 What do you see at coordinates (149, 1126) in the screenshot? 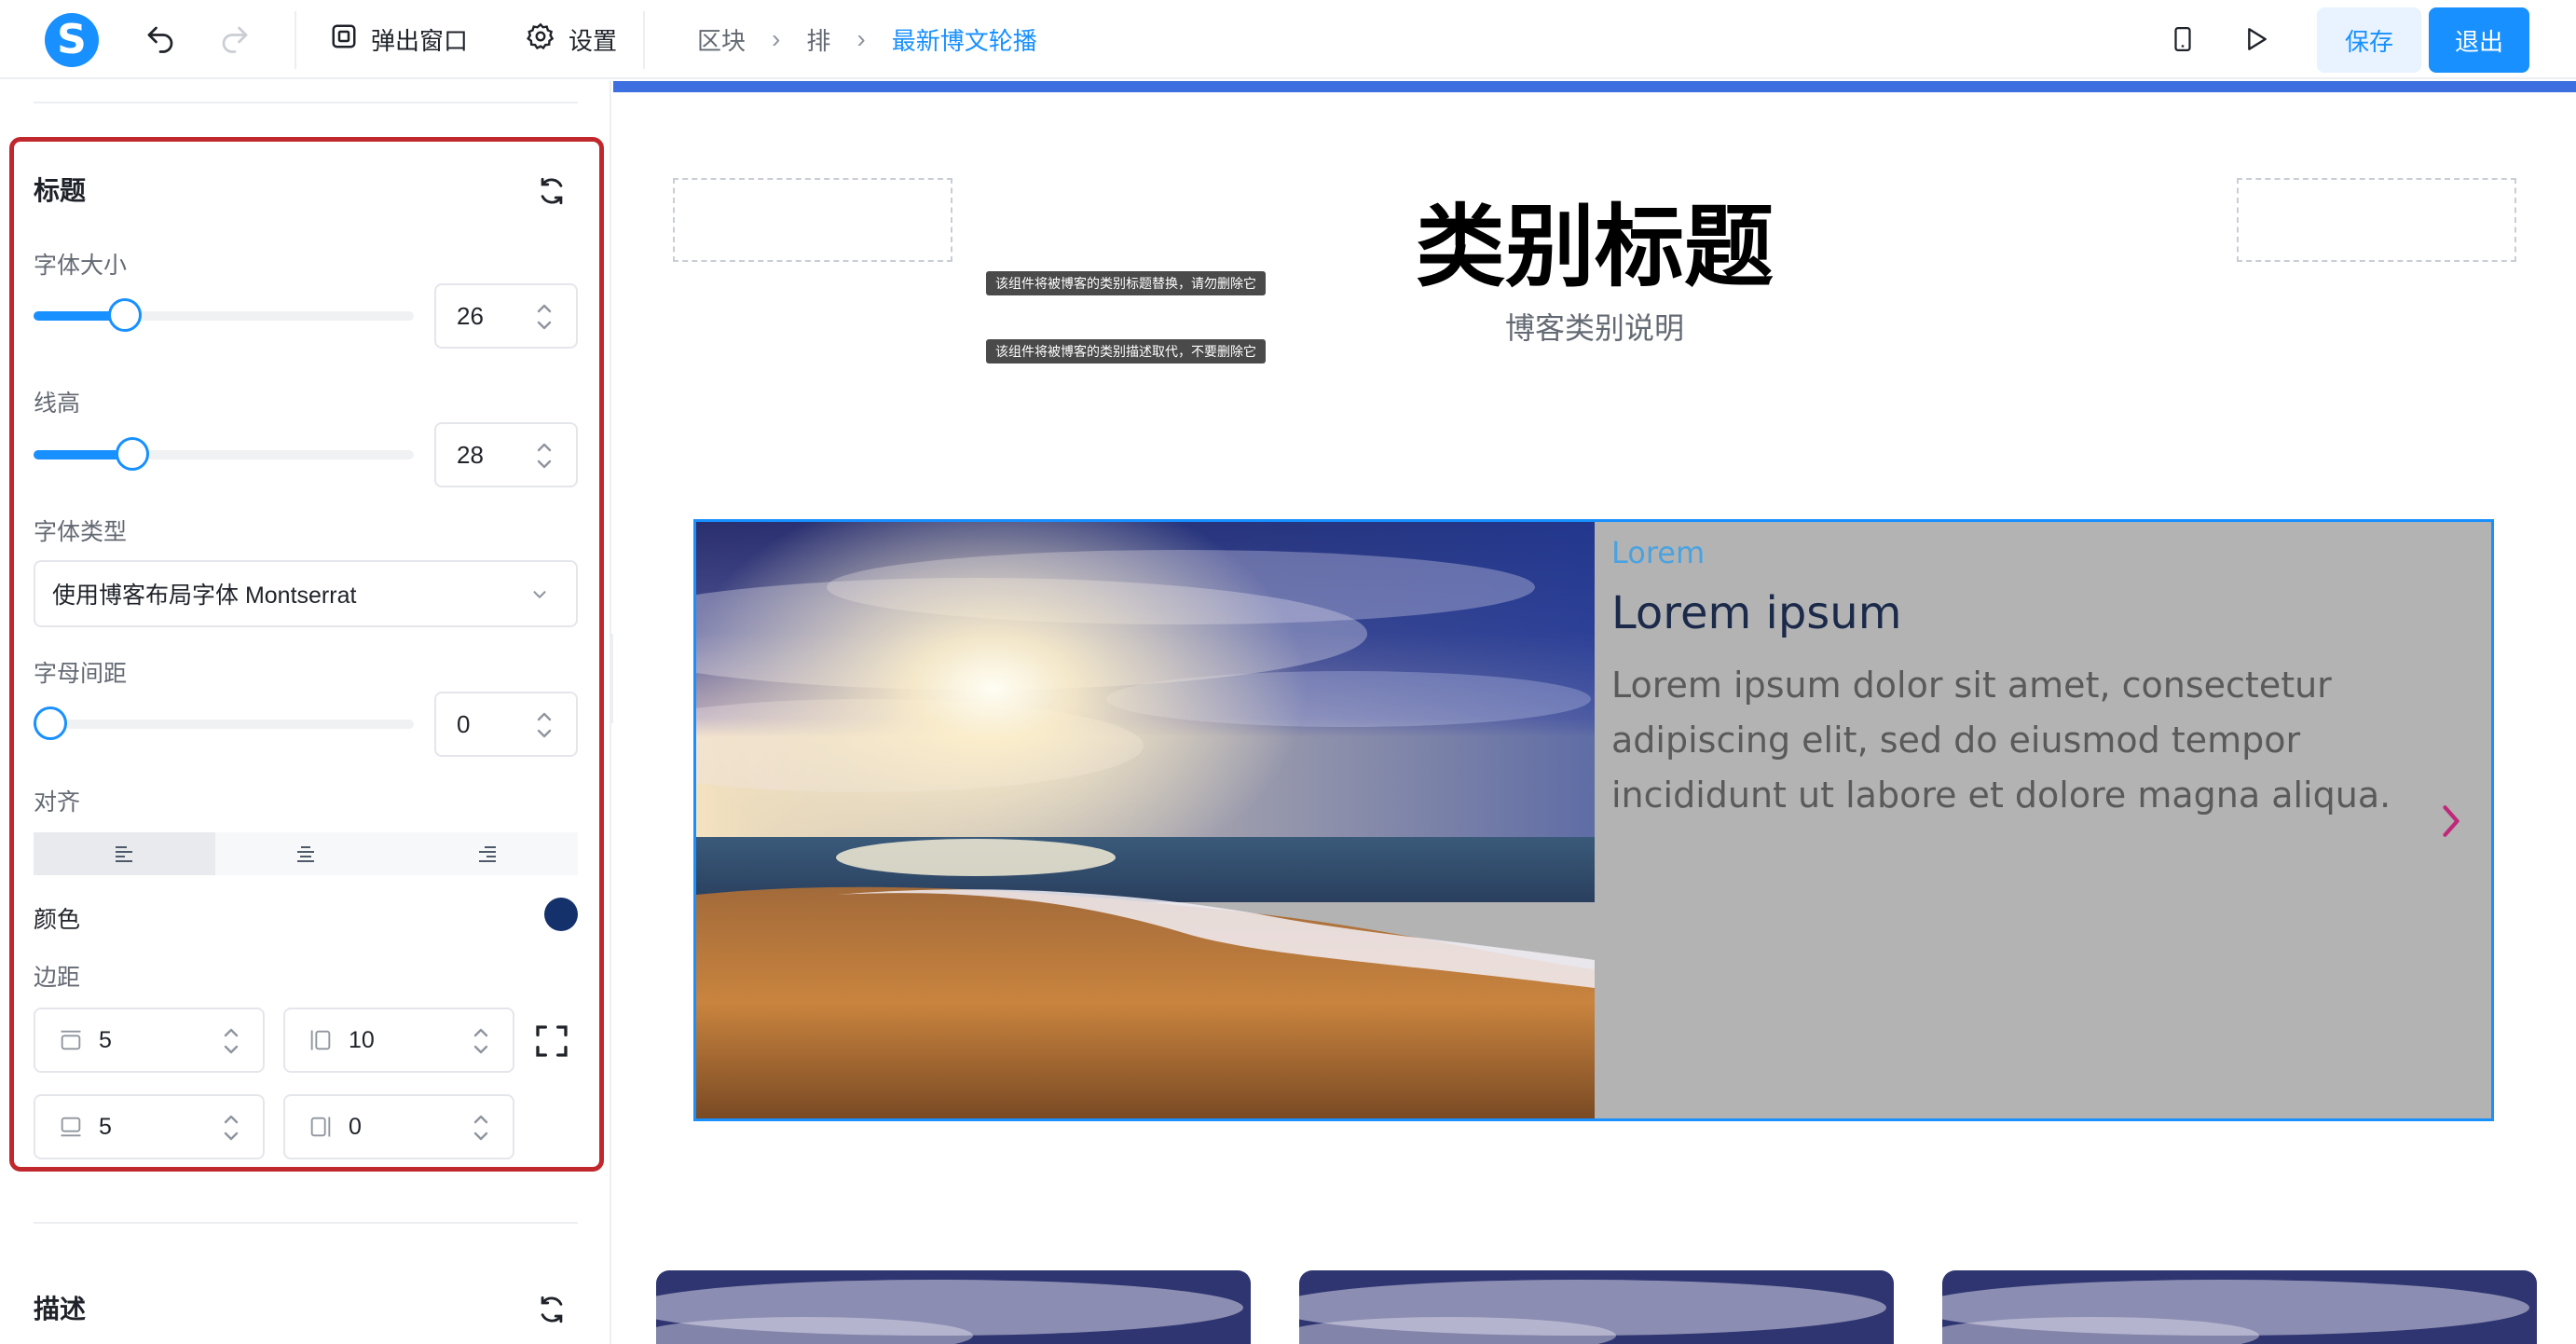
I see `padding-bottom-input: 5` at bounding box center [149, 1126].